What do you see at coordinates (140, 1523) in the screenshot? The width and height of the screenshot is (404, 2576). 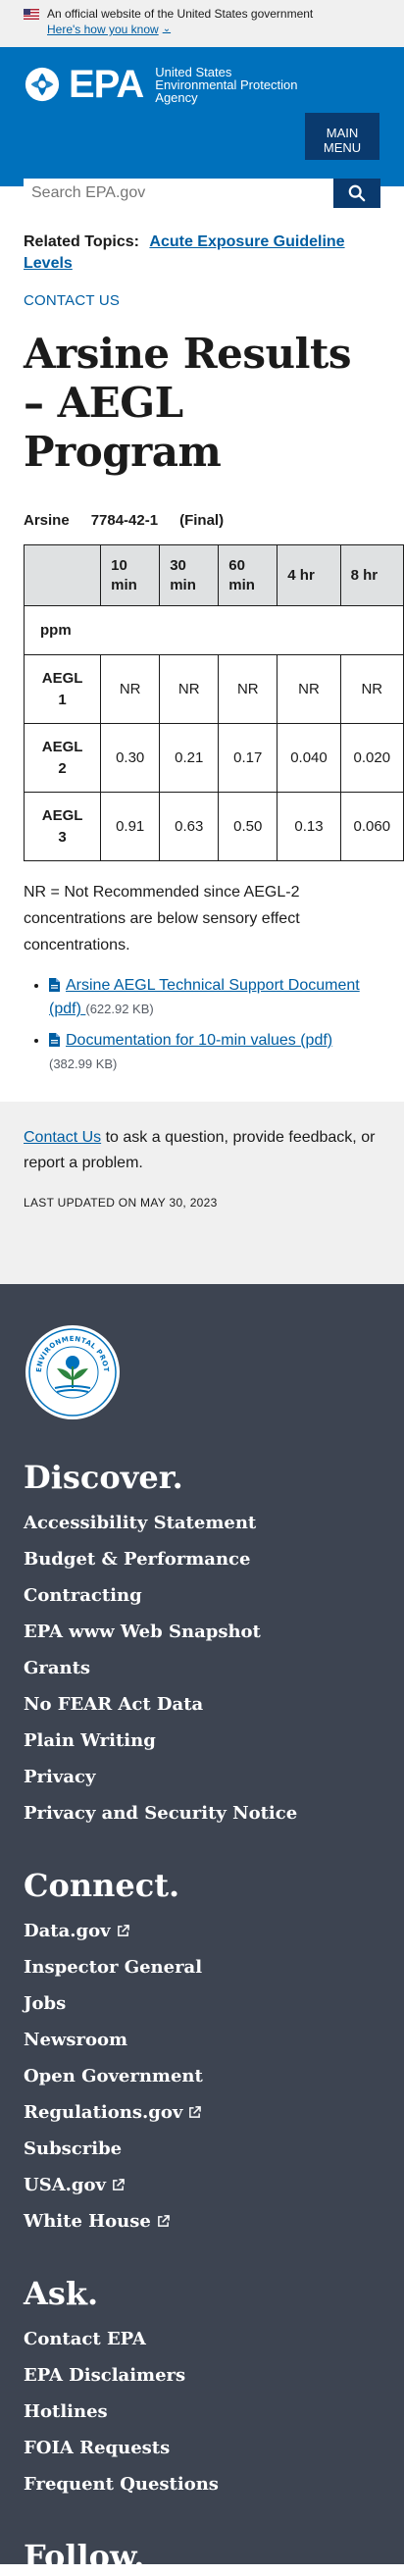 I see `footer-link: Accessibility Statement` at bounding box center [140, 1523].